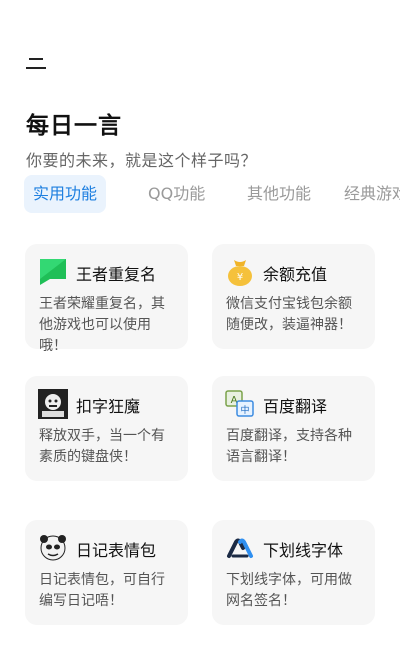 The width and height of the screenshot is (400, 661). I want to click on card-desc: 微信支付宝钱包余额随便改，装逼神器！, so click(289, 314).